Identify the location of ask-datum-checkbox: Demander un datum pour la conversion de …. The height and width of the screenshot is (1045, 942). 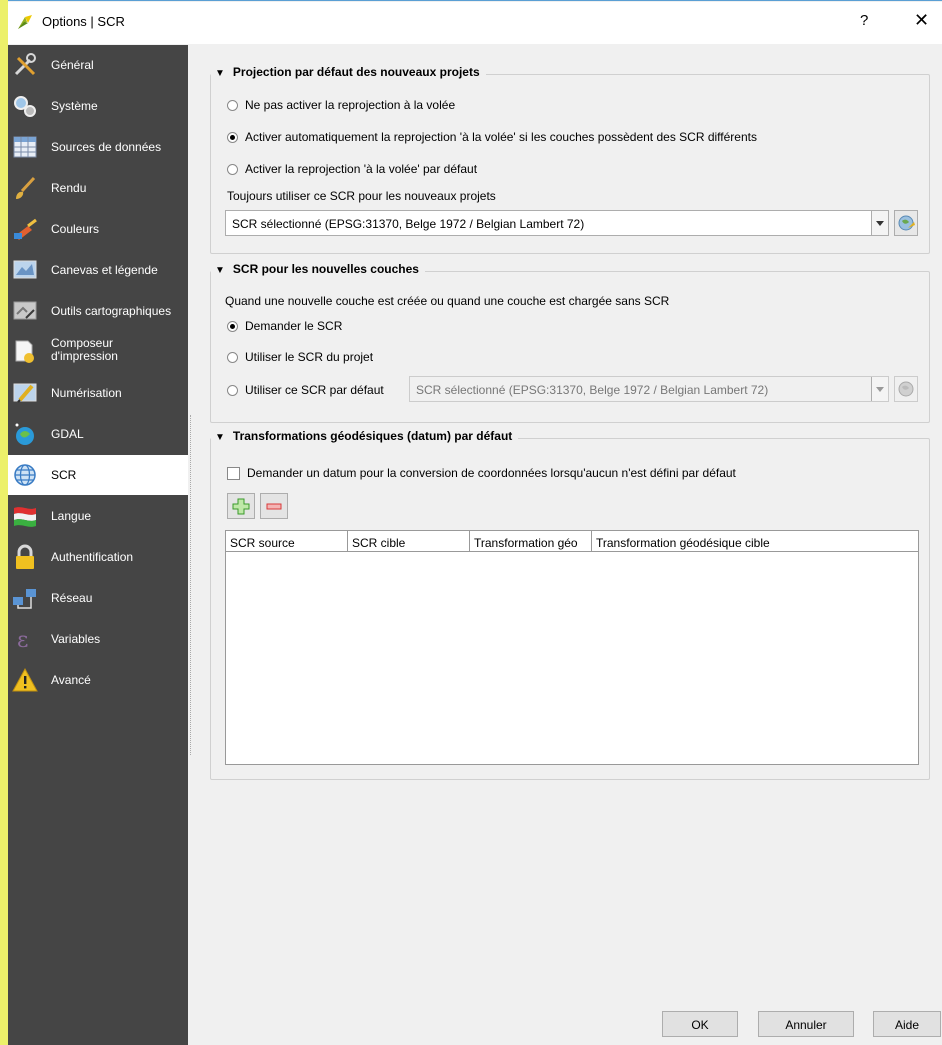
(481, 473).